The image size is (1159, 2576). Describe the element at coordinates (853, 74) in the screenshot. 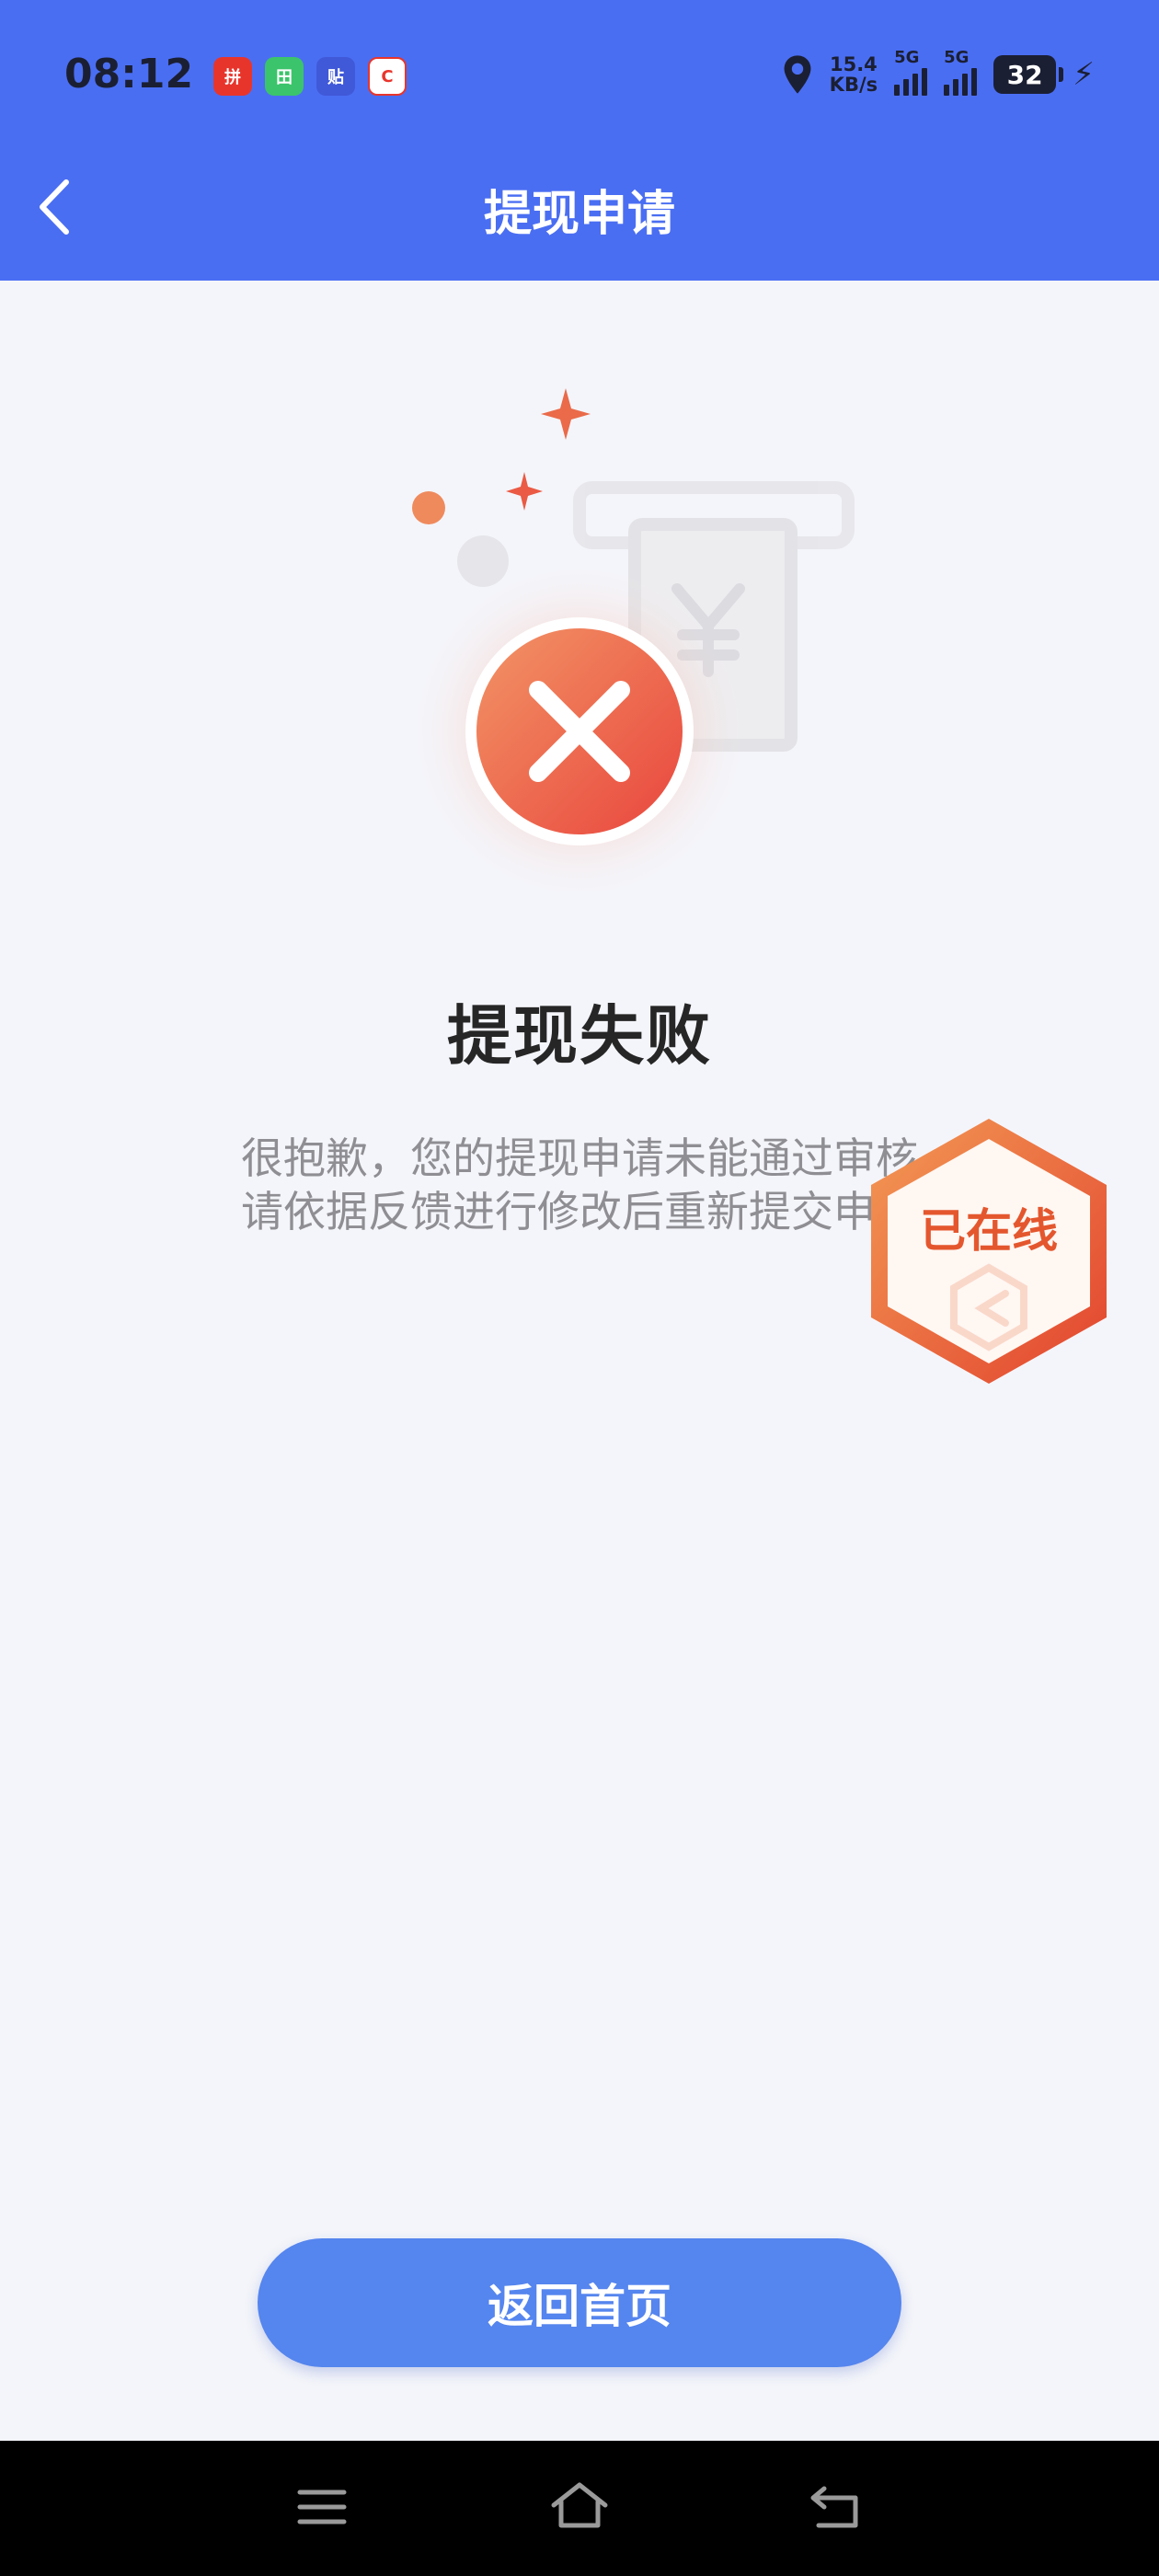

I see `net-speed: 15.4 KB/s` at that location.